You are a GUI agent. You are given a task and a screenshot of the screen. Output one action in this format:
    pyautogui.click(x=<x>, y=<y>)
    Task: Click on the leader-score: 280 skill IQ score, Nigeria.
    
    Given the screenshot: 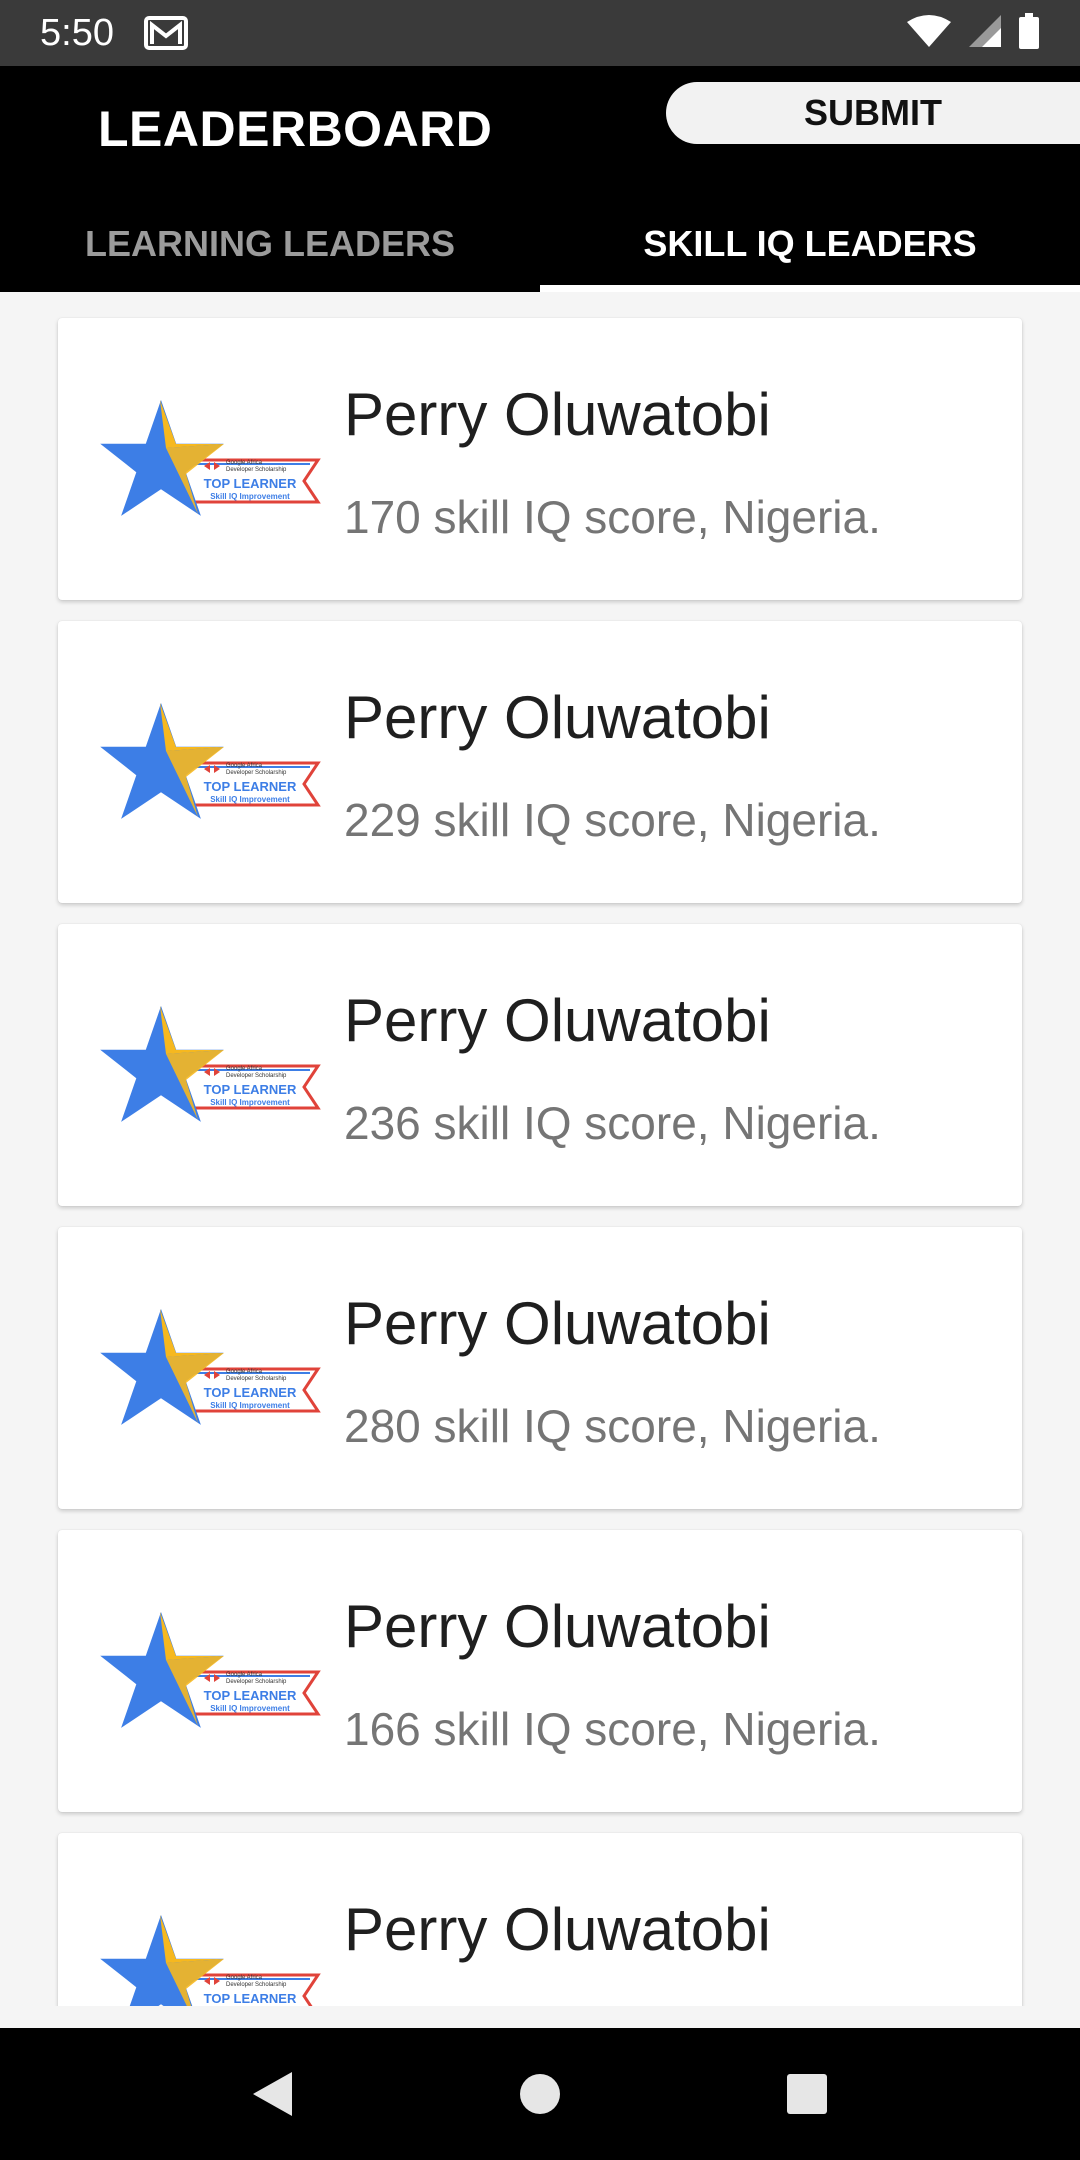 What is the action you would take?
    pyautogui.click(x=612, y=1426)
    